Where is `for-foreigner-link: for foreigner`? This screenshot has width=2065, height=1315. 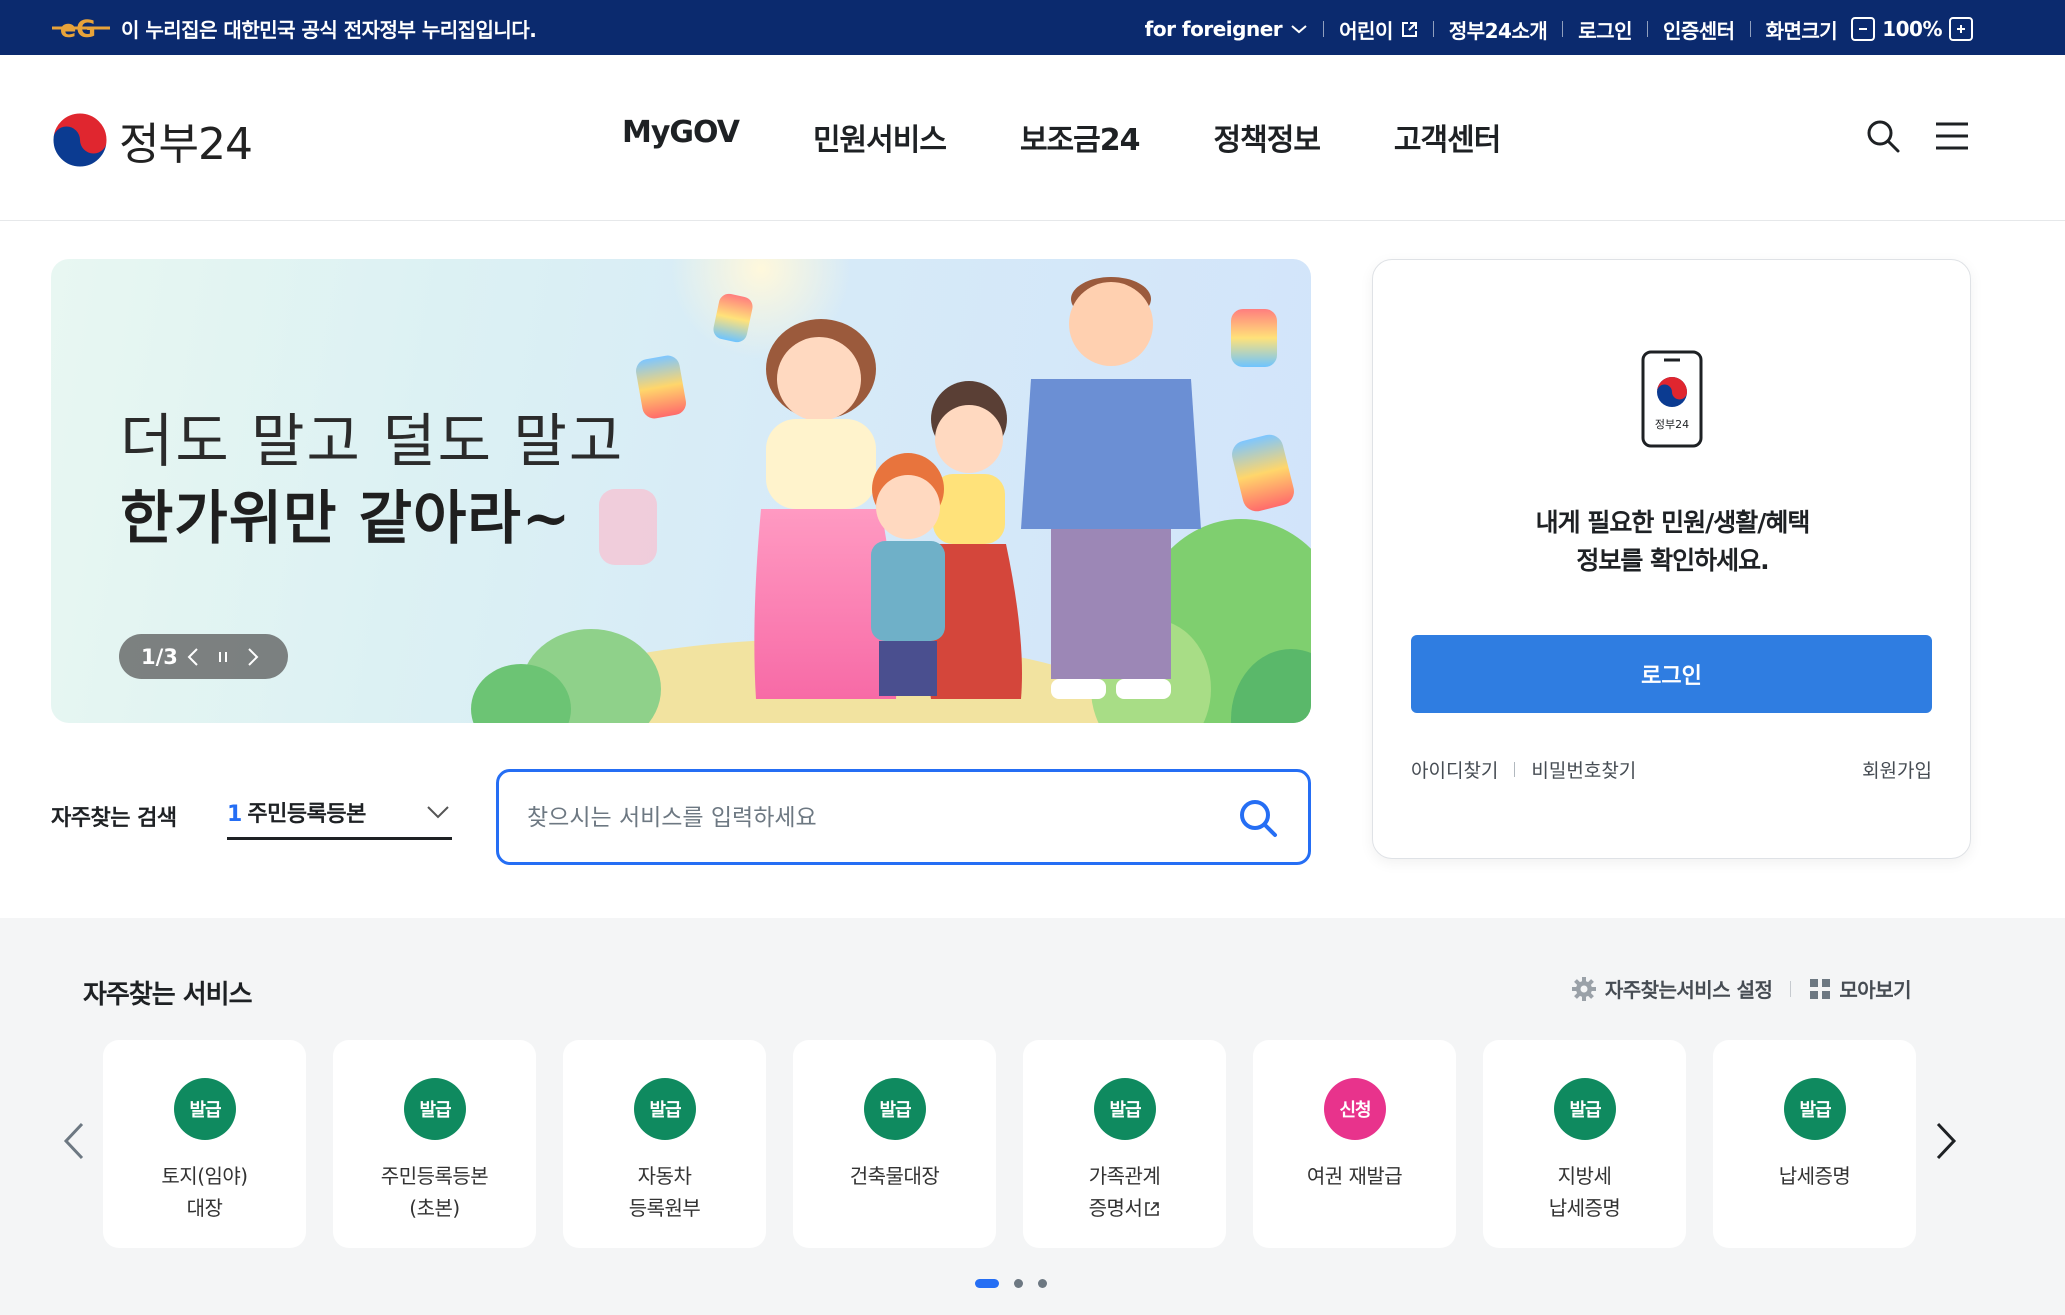
for-foreigner-link: for foreigner is located at coordinates (1226, 29).